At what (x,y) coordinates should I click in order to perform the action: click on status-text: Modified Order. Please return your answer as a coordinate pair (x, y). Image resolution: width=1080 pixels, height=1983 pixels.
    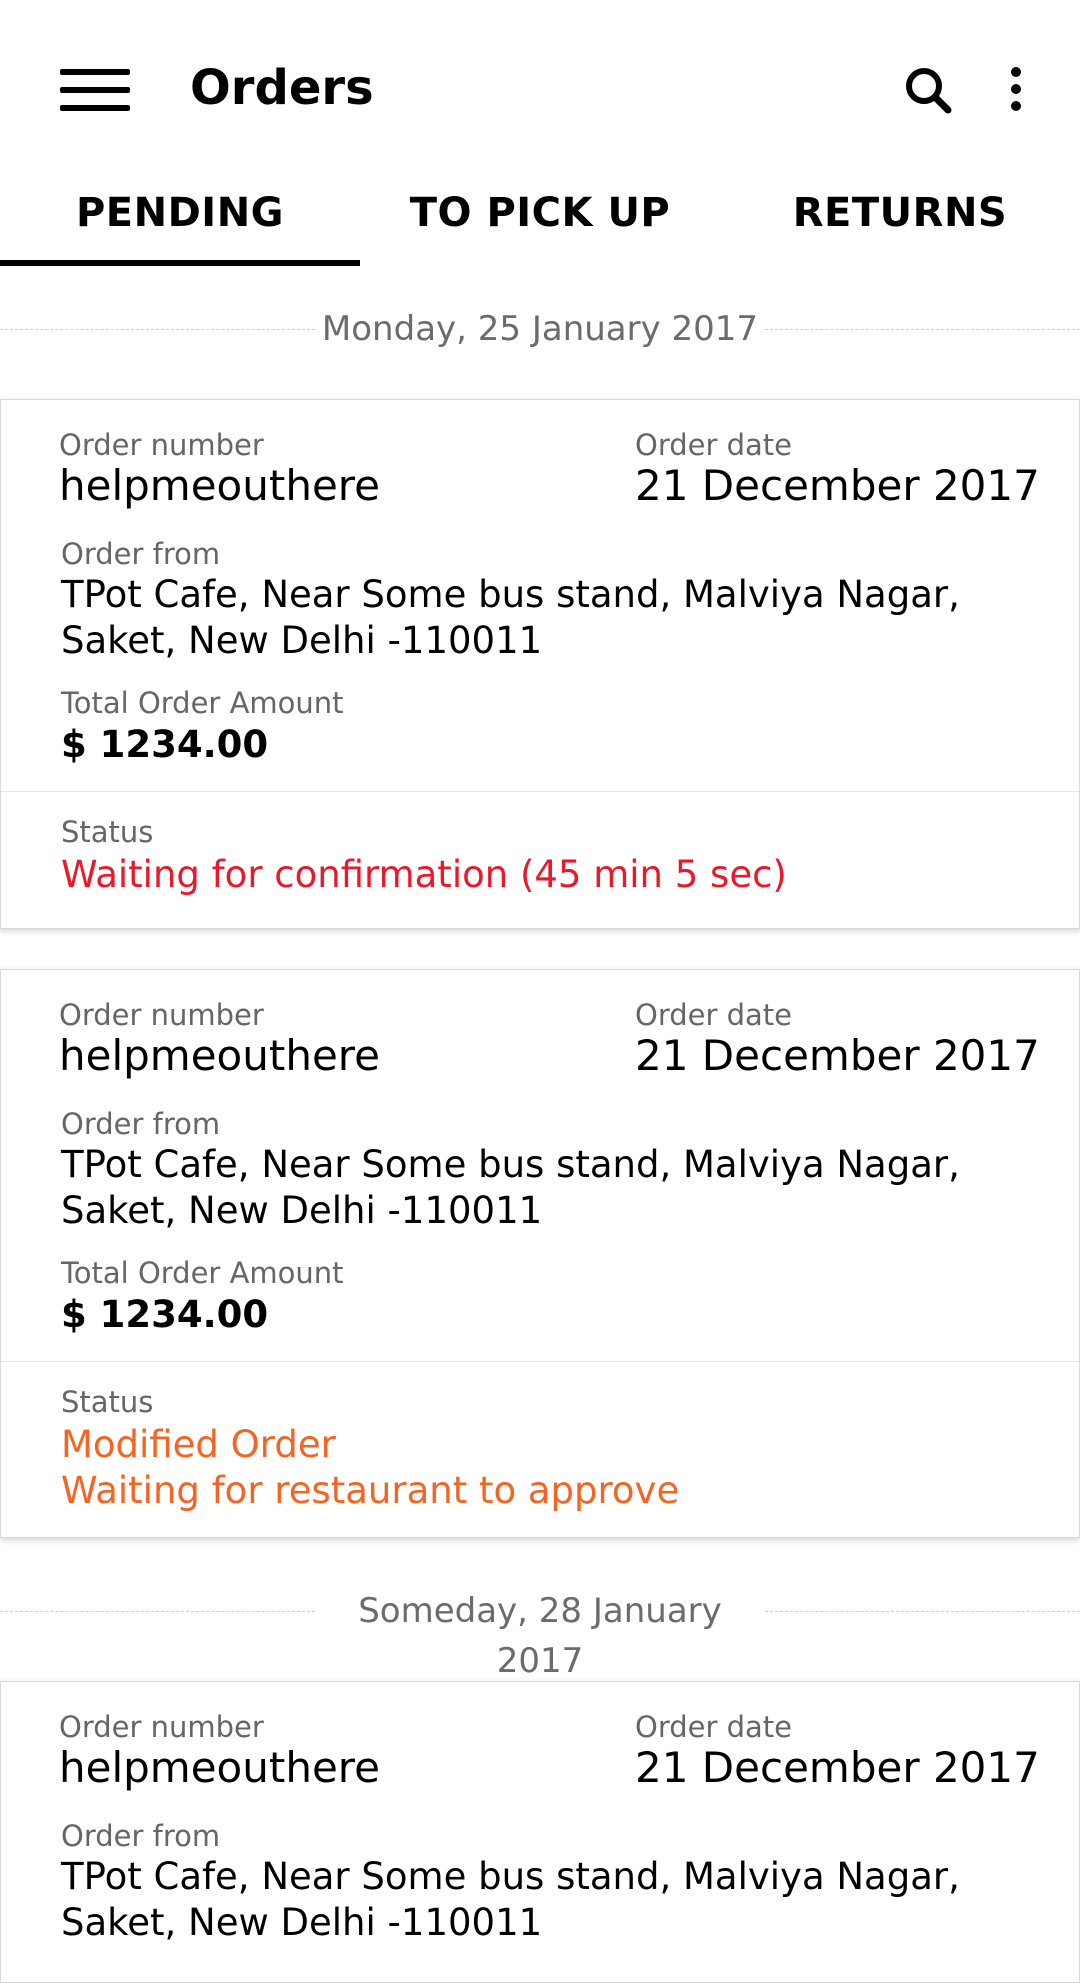
    Looking at the image, I should click on (198, 1444).